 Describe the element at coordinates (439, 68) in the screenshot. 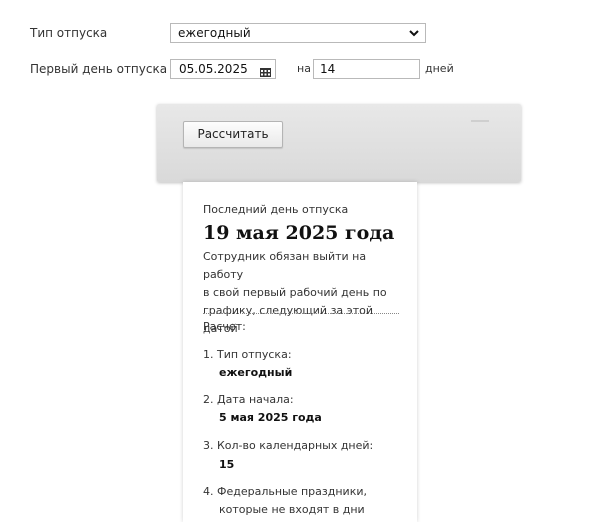

I see `days-unit-label: дней` at that location.